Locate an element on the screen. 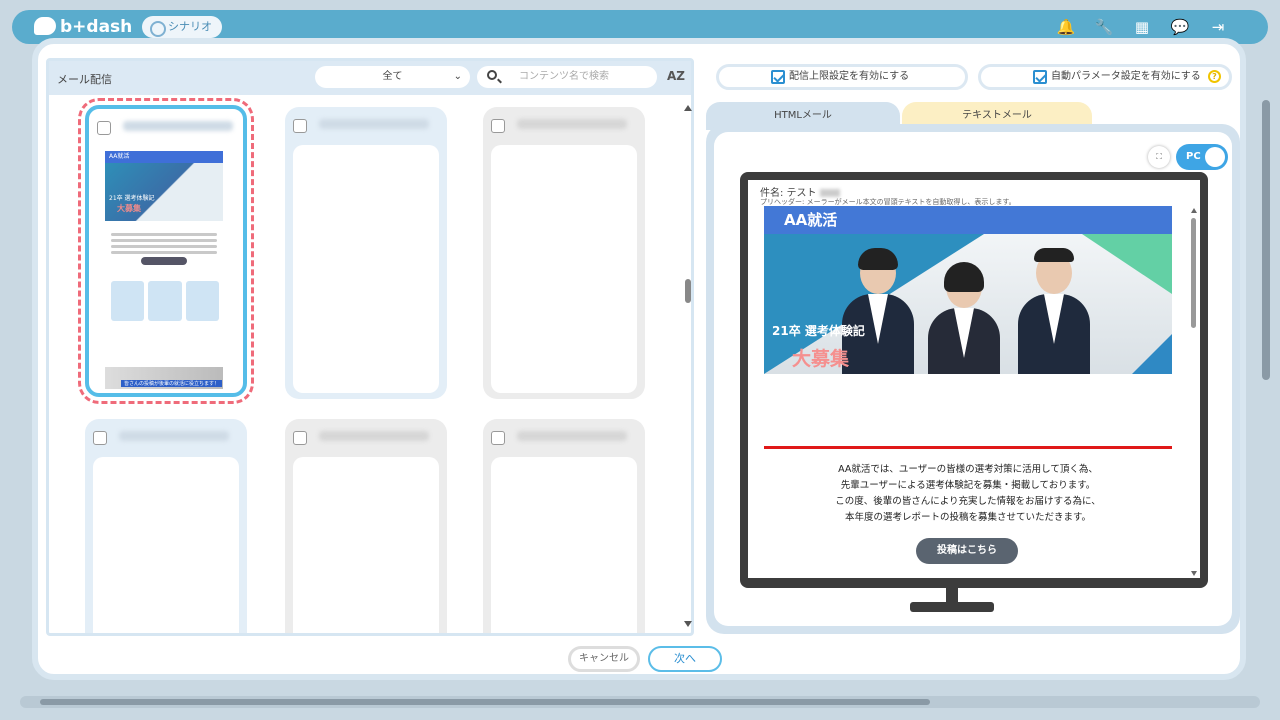 Image resolution: width=1280 pixels, height=720 pixels. content-card-selected: AA就活 21卒 選考体験記 大募集 皆さんの投稿が後輩の就活に役立ちます！ is located at coordinates (166, 251).